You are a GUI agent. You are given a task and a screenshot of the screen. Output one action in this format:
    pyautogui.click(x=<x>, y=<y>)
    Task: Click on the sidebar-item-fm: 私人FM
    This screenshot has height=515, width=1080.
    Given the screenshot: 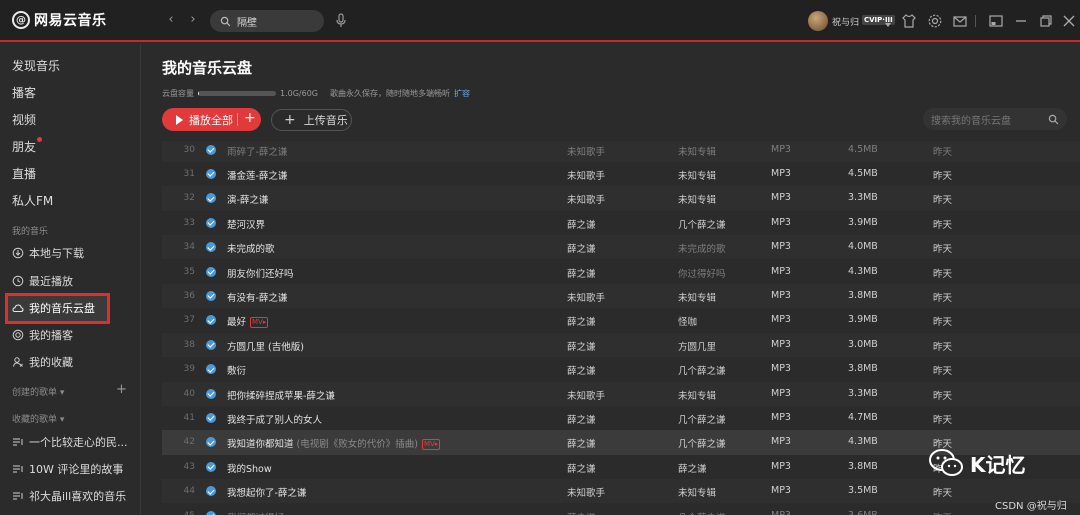 What is the action you would take?
    pyautogui.click(x=32, y=200)
    